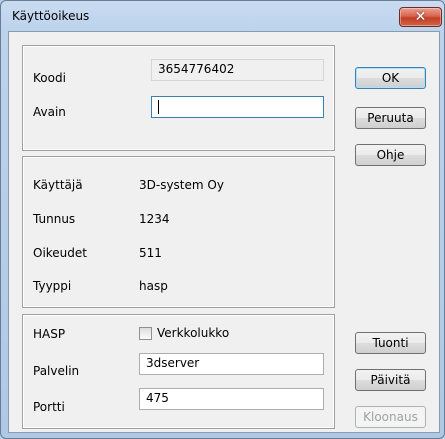 Image resolution: width=445 pixels, height=439 pixels. Describe the element at coordinates (390, 417) in the screenshot. I see `kloonaus-button: Kloonaus` at that location.